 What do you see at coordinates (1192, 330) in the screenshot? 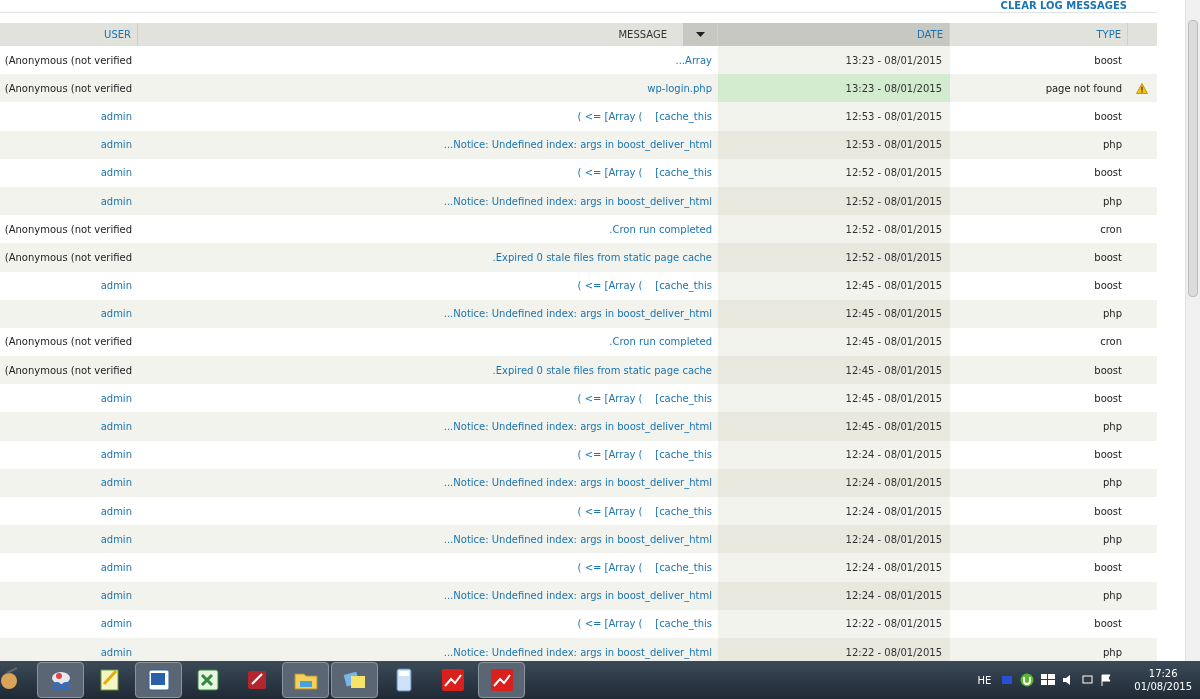
I see `scrollbar` at bounding box center [1192, 330].